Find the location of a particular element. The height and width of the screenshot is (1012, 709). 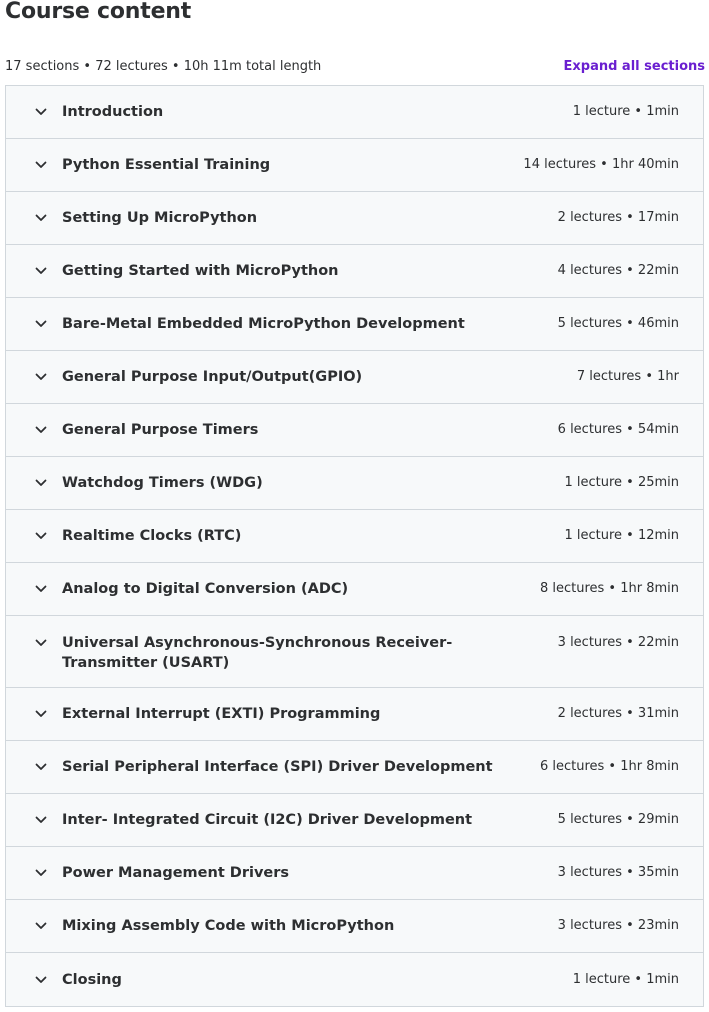

section-title: External Interrupt (EXTI) Programming is located at coordinates (221, 714).